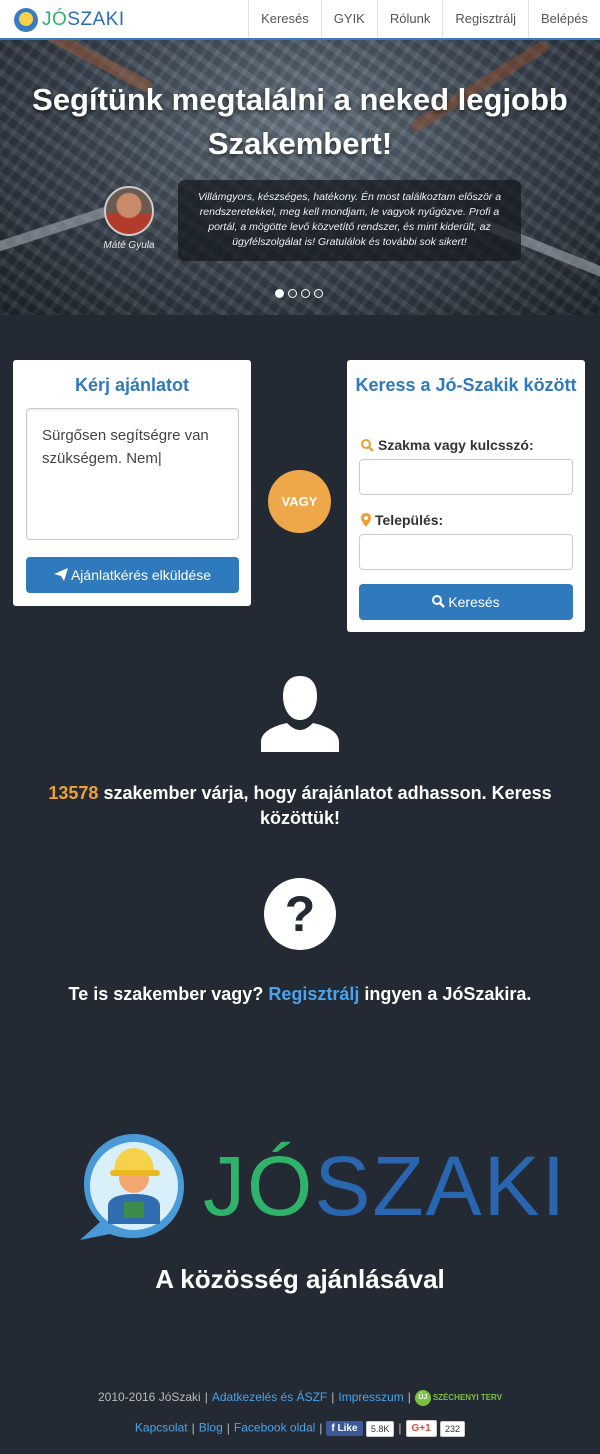 This screenshot has width=600, height=1454. What do you see at coordinates (83, 19) in the screenshot?
I see `logo-text: JÓSZAKI` at bounding box center [83, 19].